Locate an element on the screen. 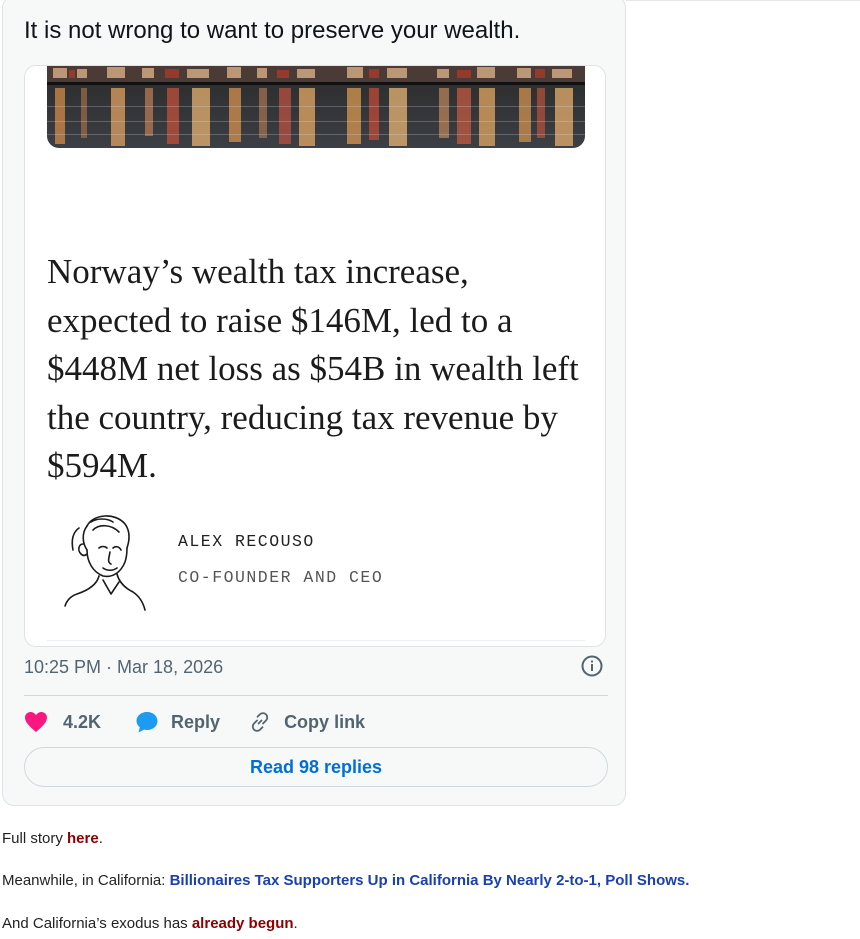 The height and width of the screenshot is (939, 860). copy-link-button: Copy link is located at coordinates (307, 722).